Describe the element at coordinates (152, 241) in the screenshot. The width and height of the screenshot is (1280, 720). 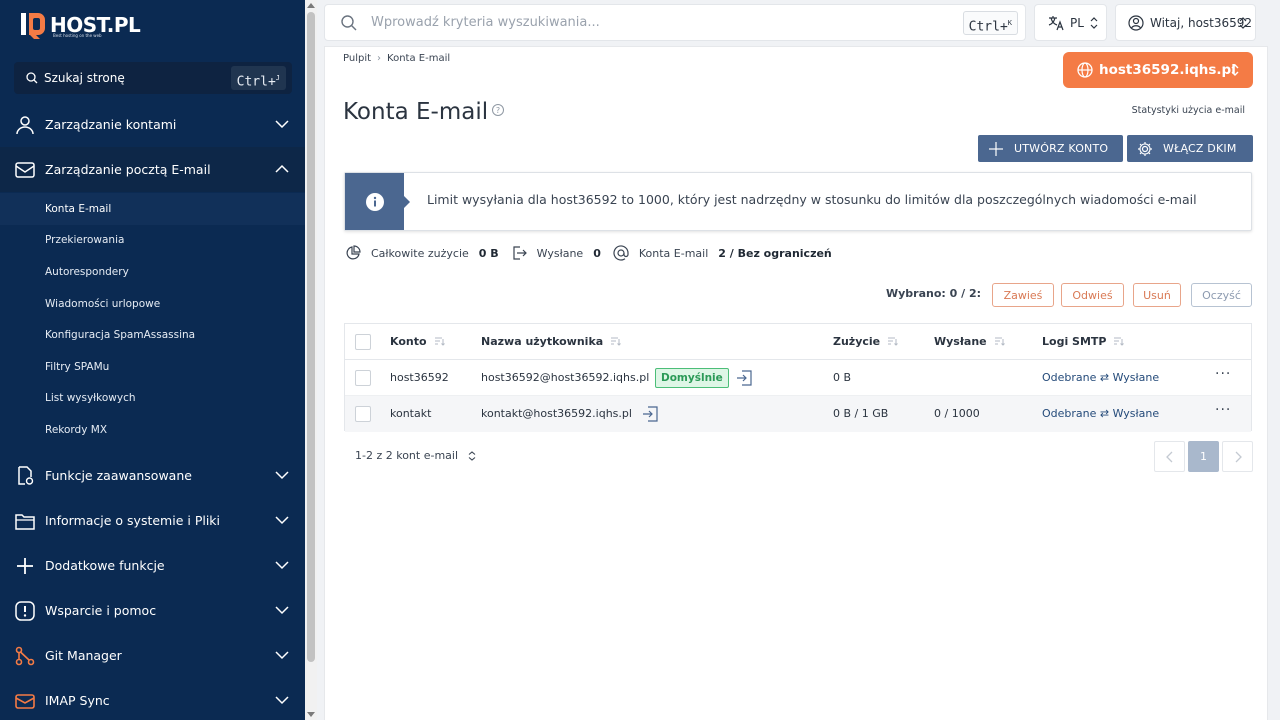
I see `sidebar-item-forwarders: Przekierowania` at that location.